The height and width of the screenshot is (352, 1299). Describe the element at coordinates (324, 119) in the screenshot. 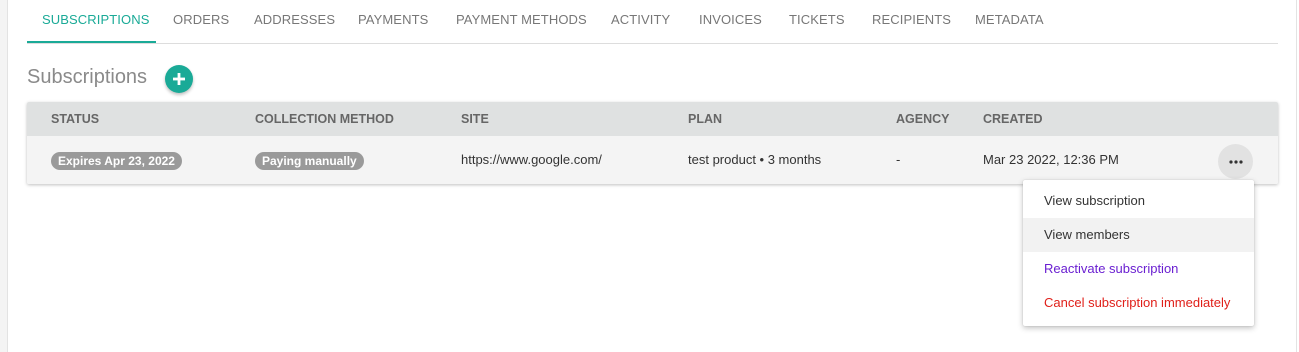

I see `column-header-collection-method: COLLECTION METHOD` at that location.